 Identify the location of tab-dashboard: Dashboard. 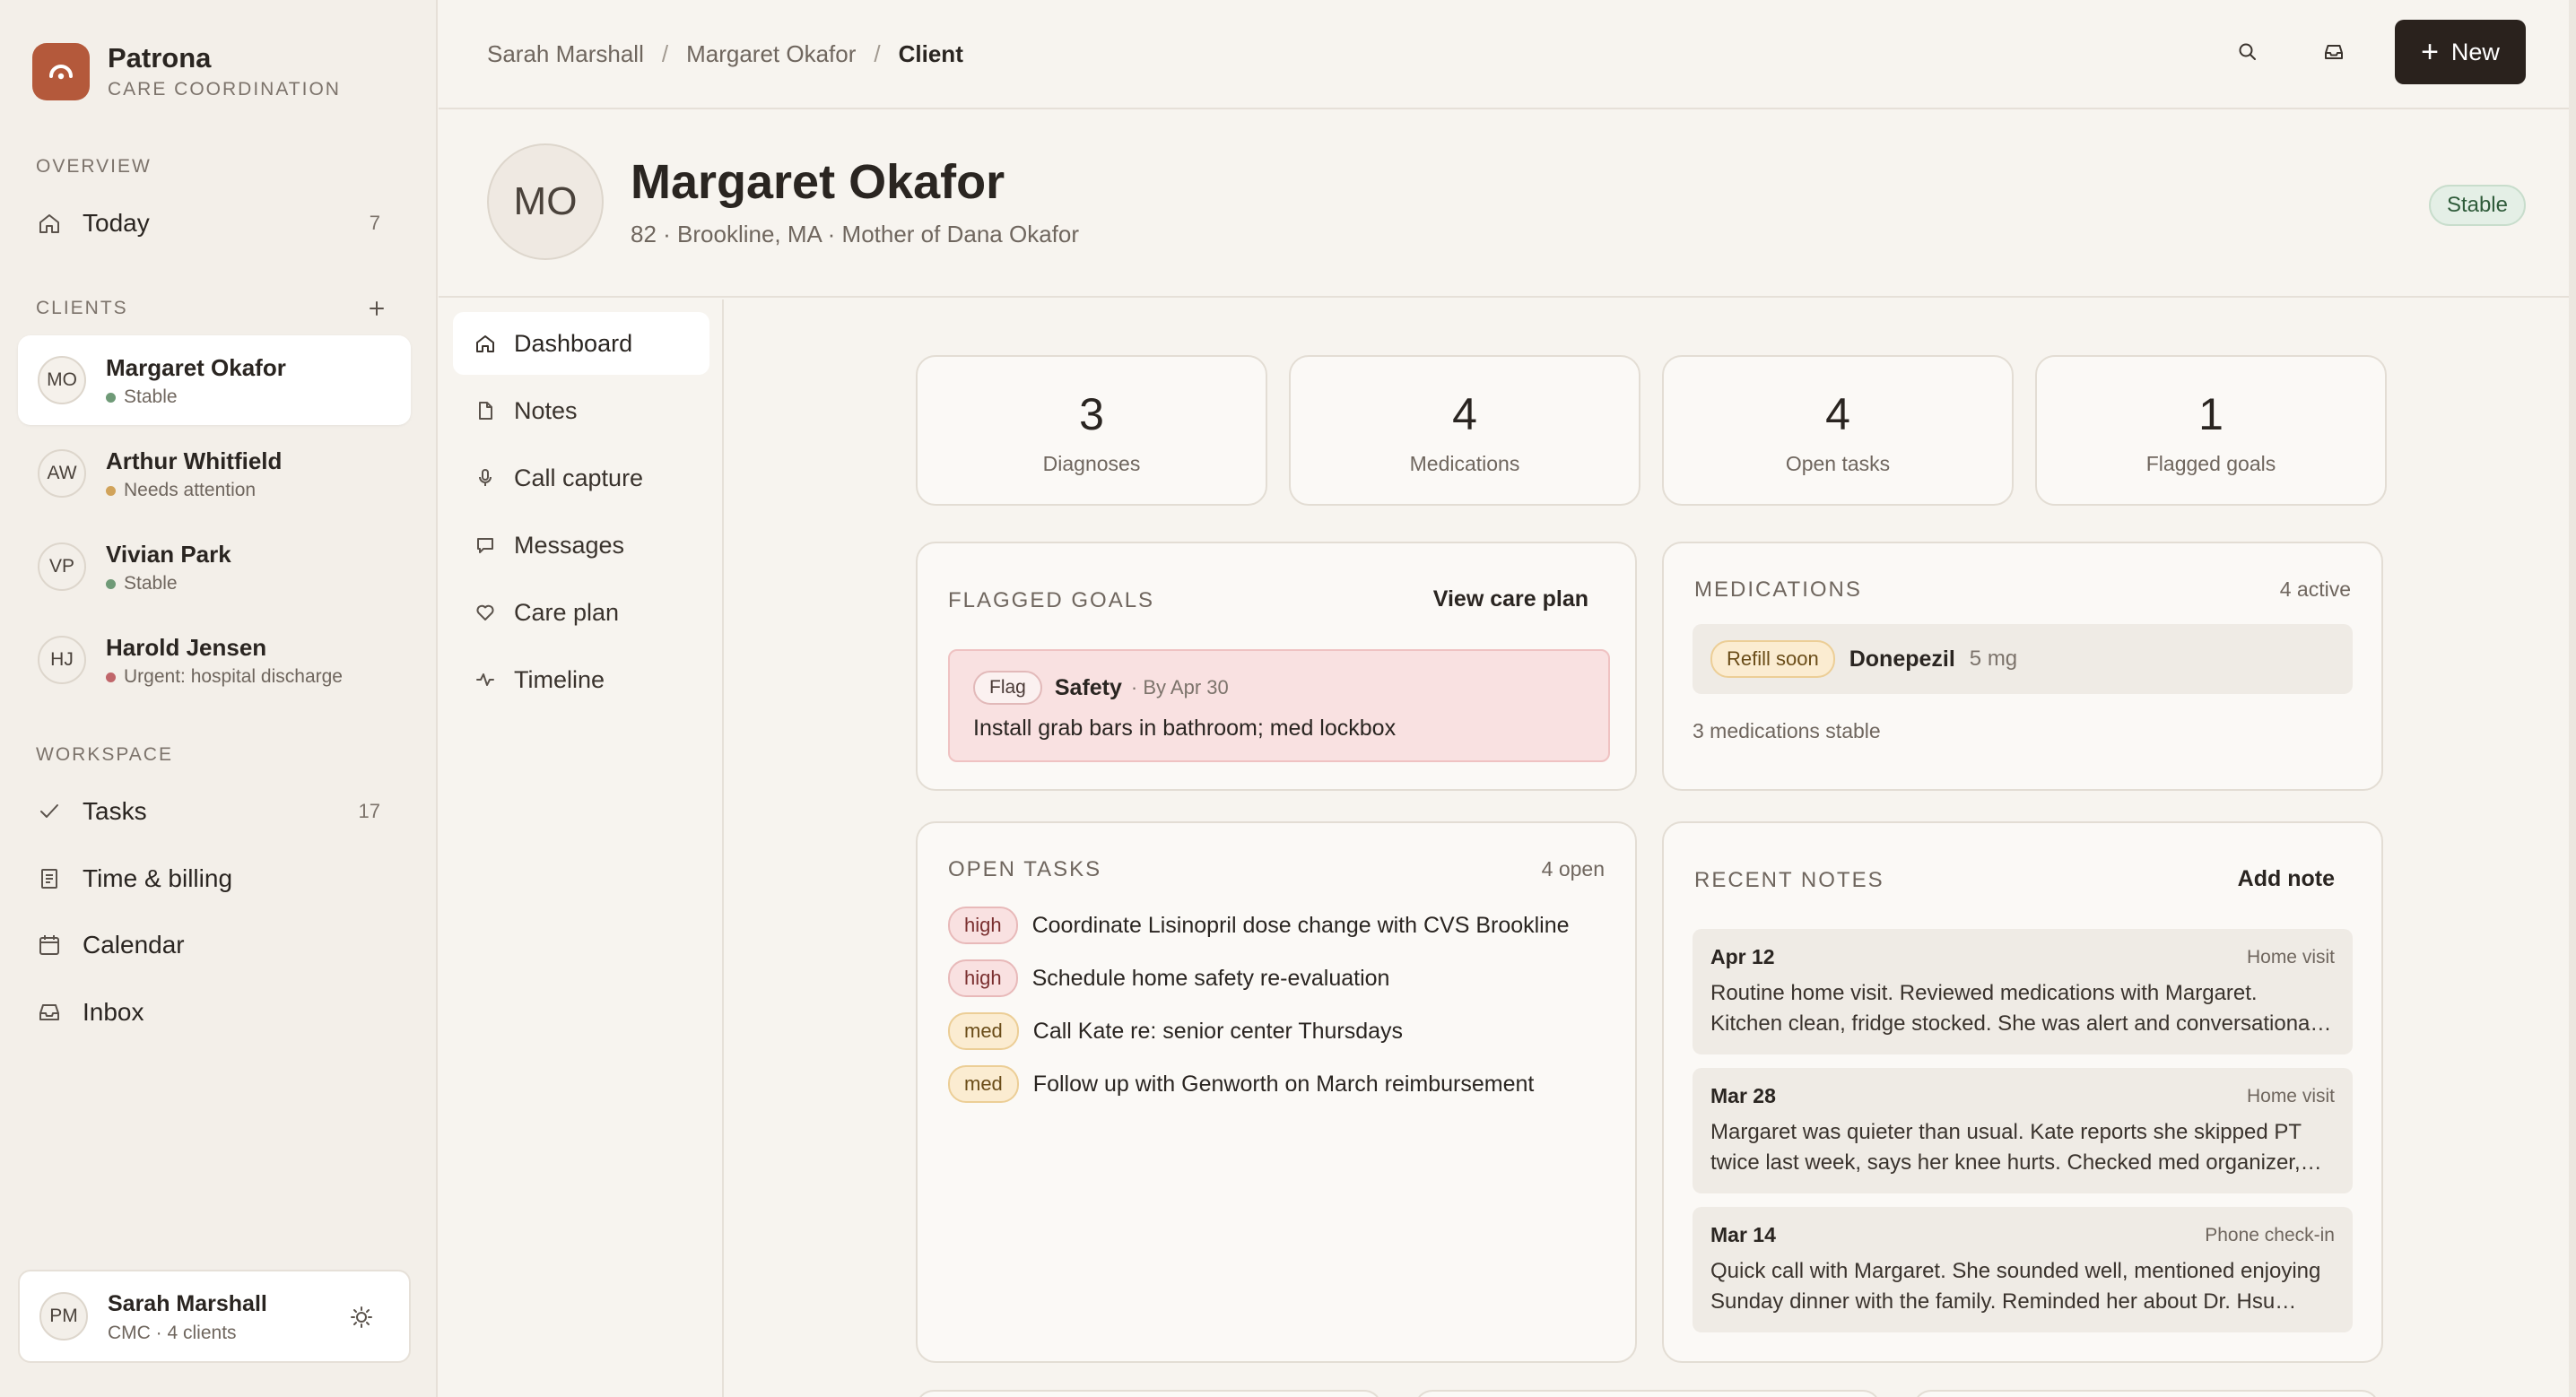
(581, 343).